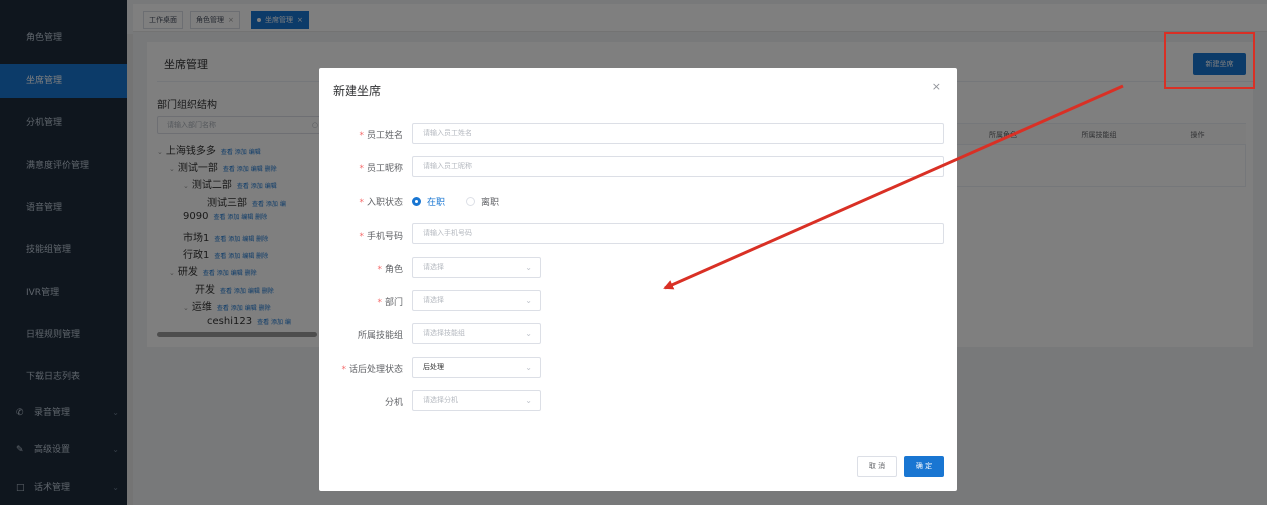 The height and width of the screenshot is (505, 1267). Describe the element at coordinates (893, 187) in the screenshot. I see `annotation-arrow` at that location.